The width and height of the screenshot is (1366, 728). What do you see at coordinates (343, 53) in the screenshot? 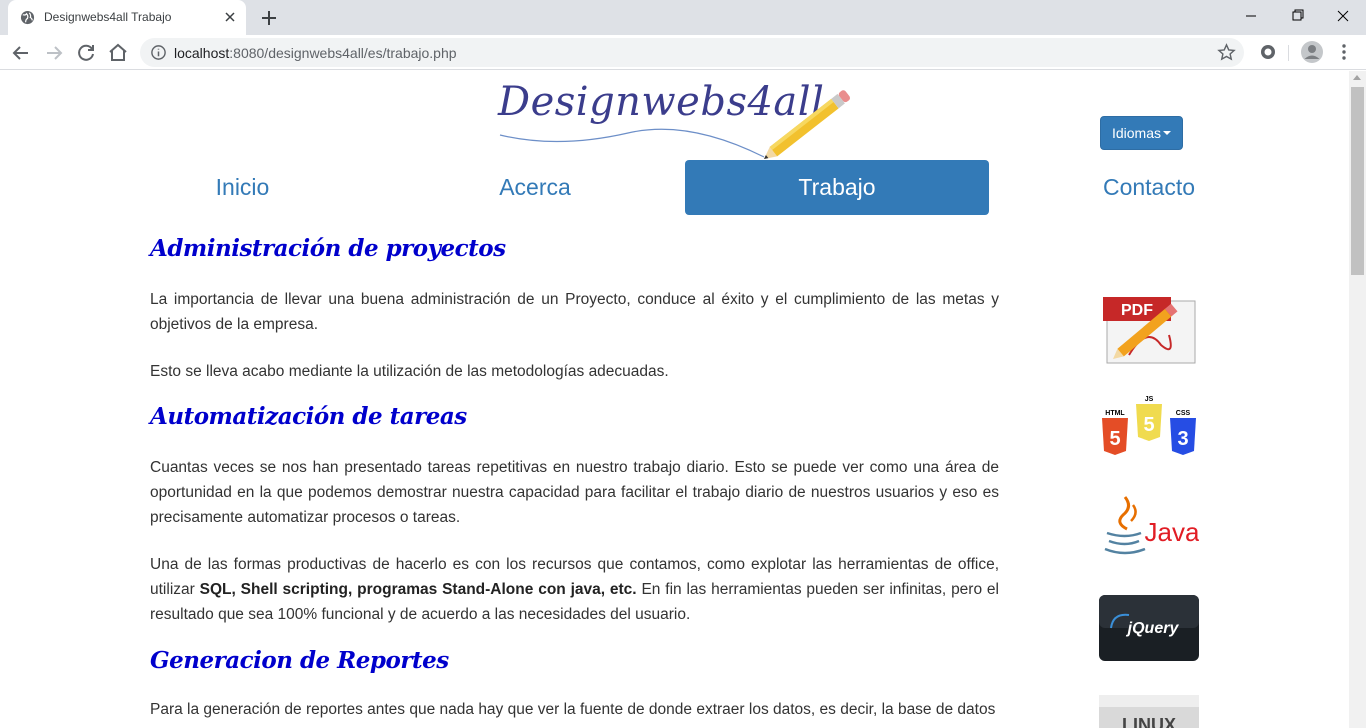
I see `url-path: :8080/designwebs4all/es/trabajo.php` at bounding box center [343, 53].